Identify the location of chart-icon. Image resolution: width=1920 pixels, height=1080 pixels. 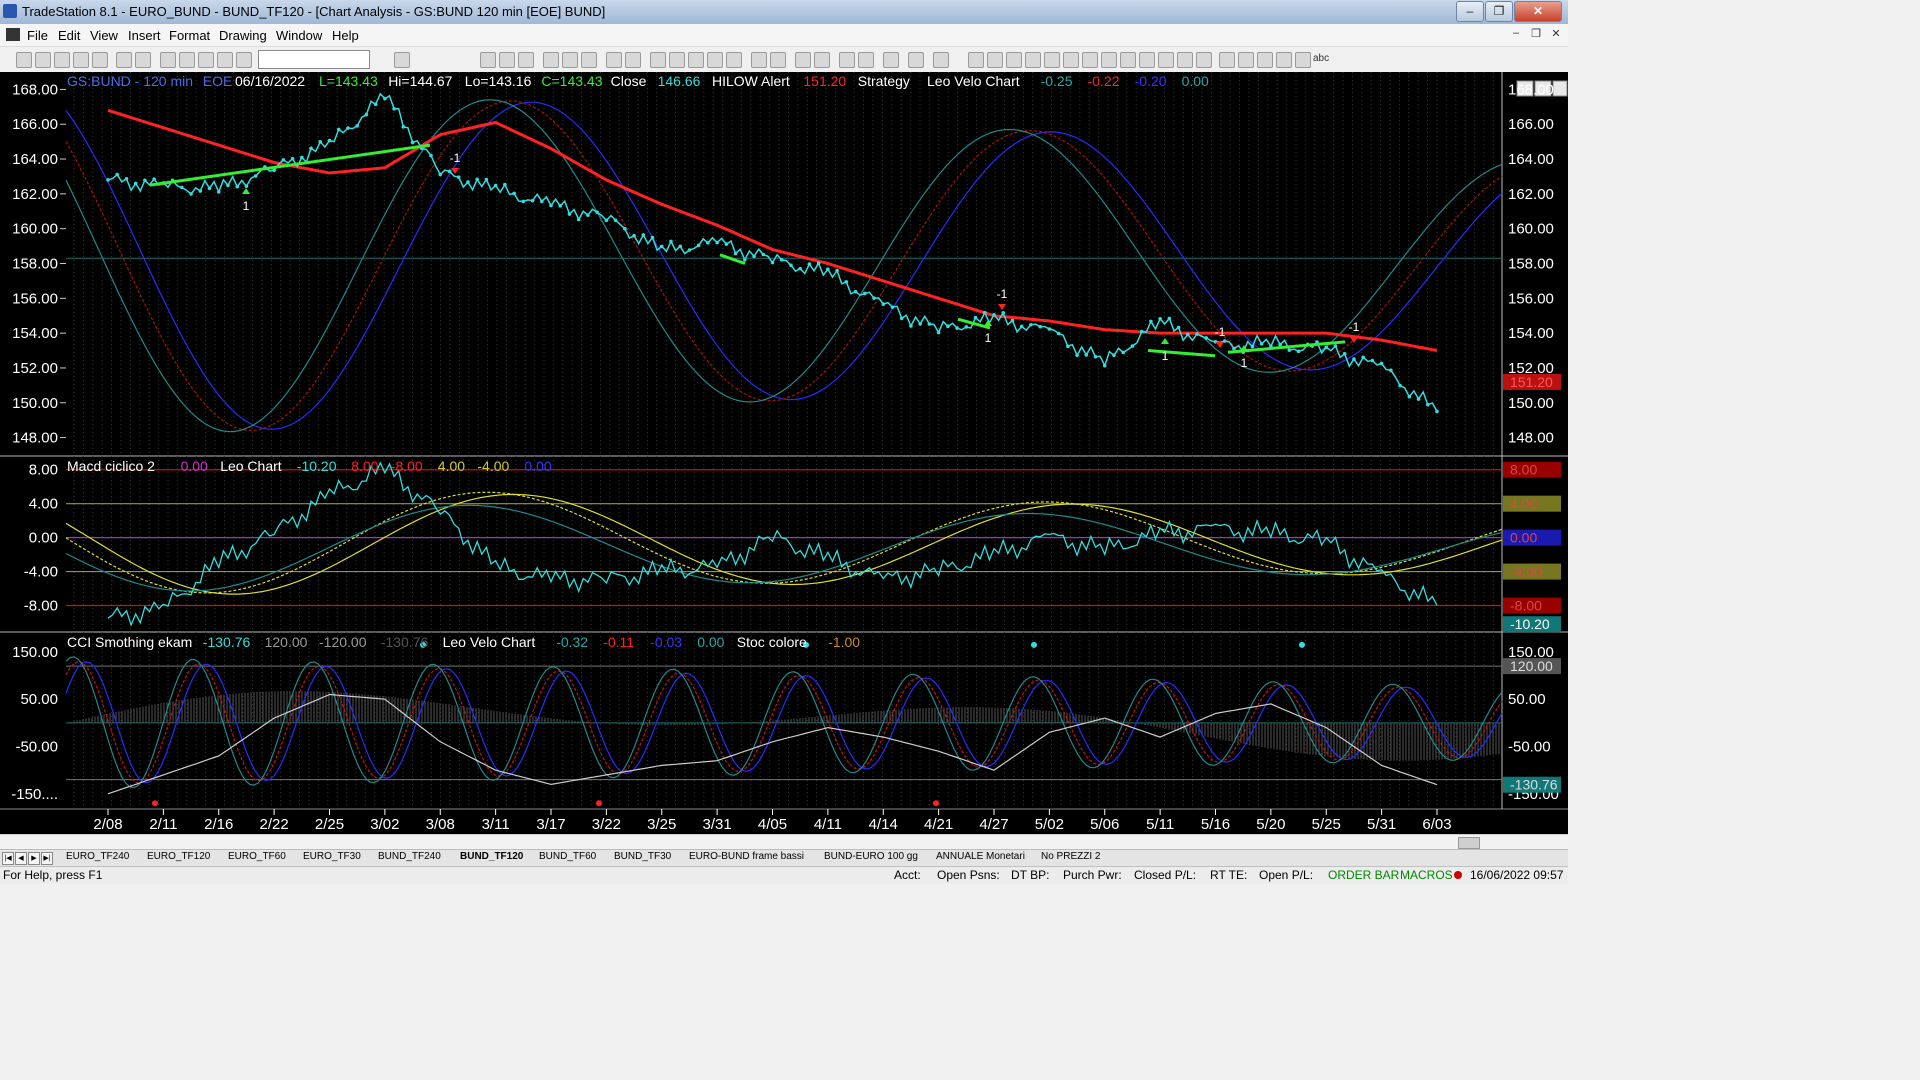
(488, 60).